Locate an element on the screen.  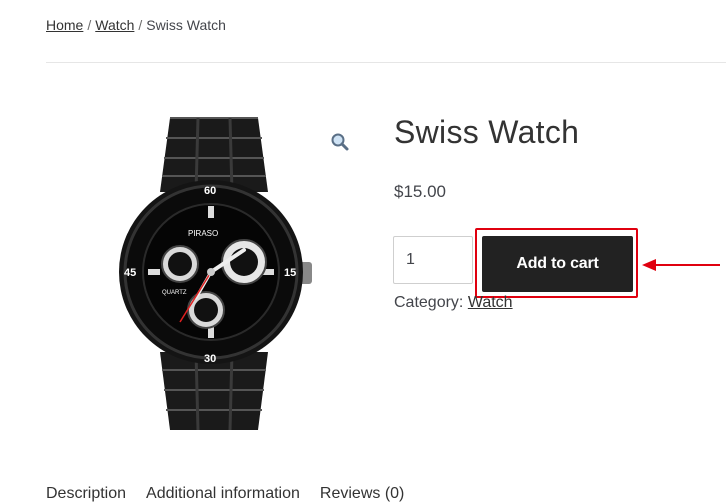
bezel-numeral-15: 15 is located at coordinates (290, 273).